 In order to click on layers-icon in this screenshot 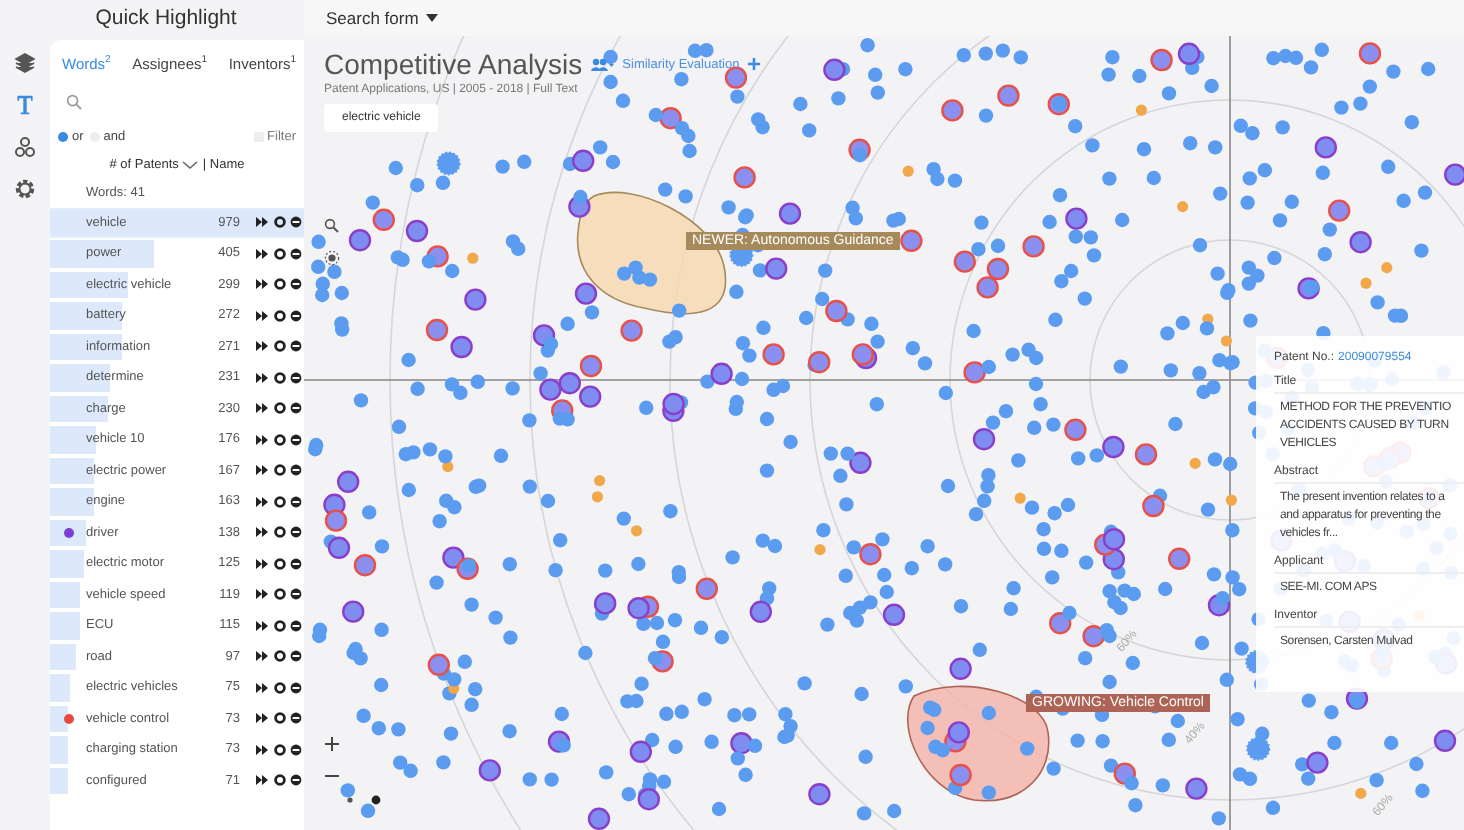, I will do `click(25, 63)`.